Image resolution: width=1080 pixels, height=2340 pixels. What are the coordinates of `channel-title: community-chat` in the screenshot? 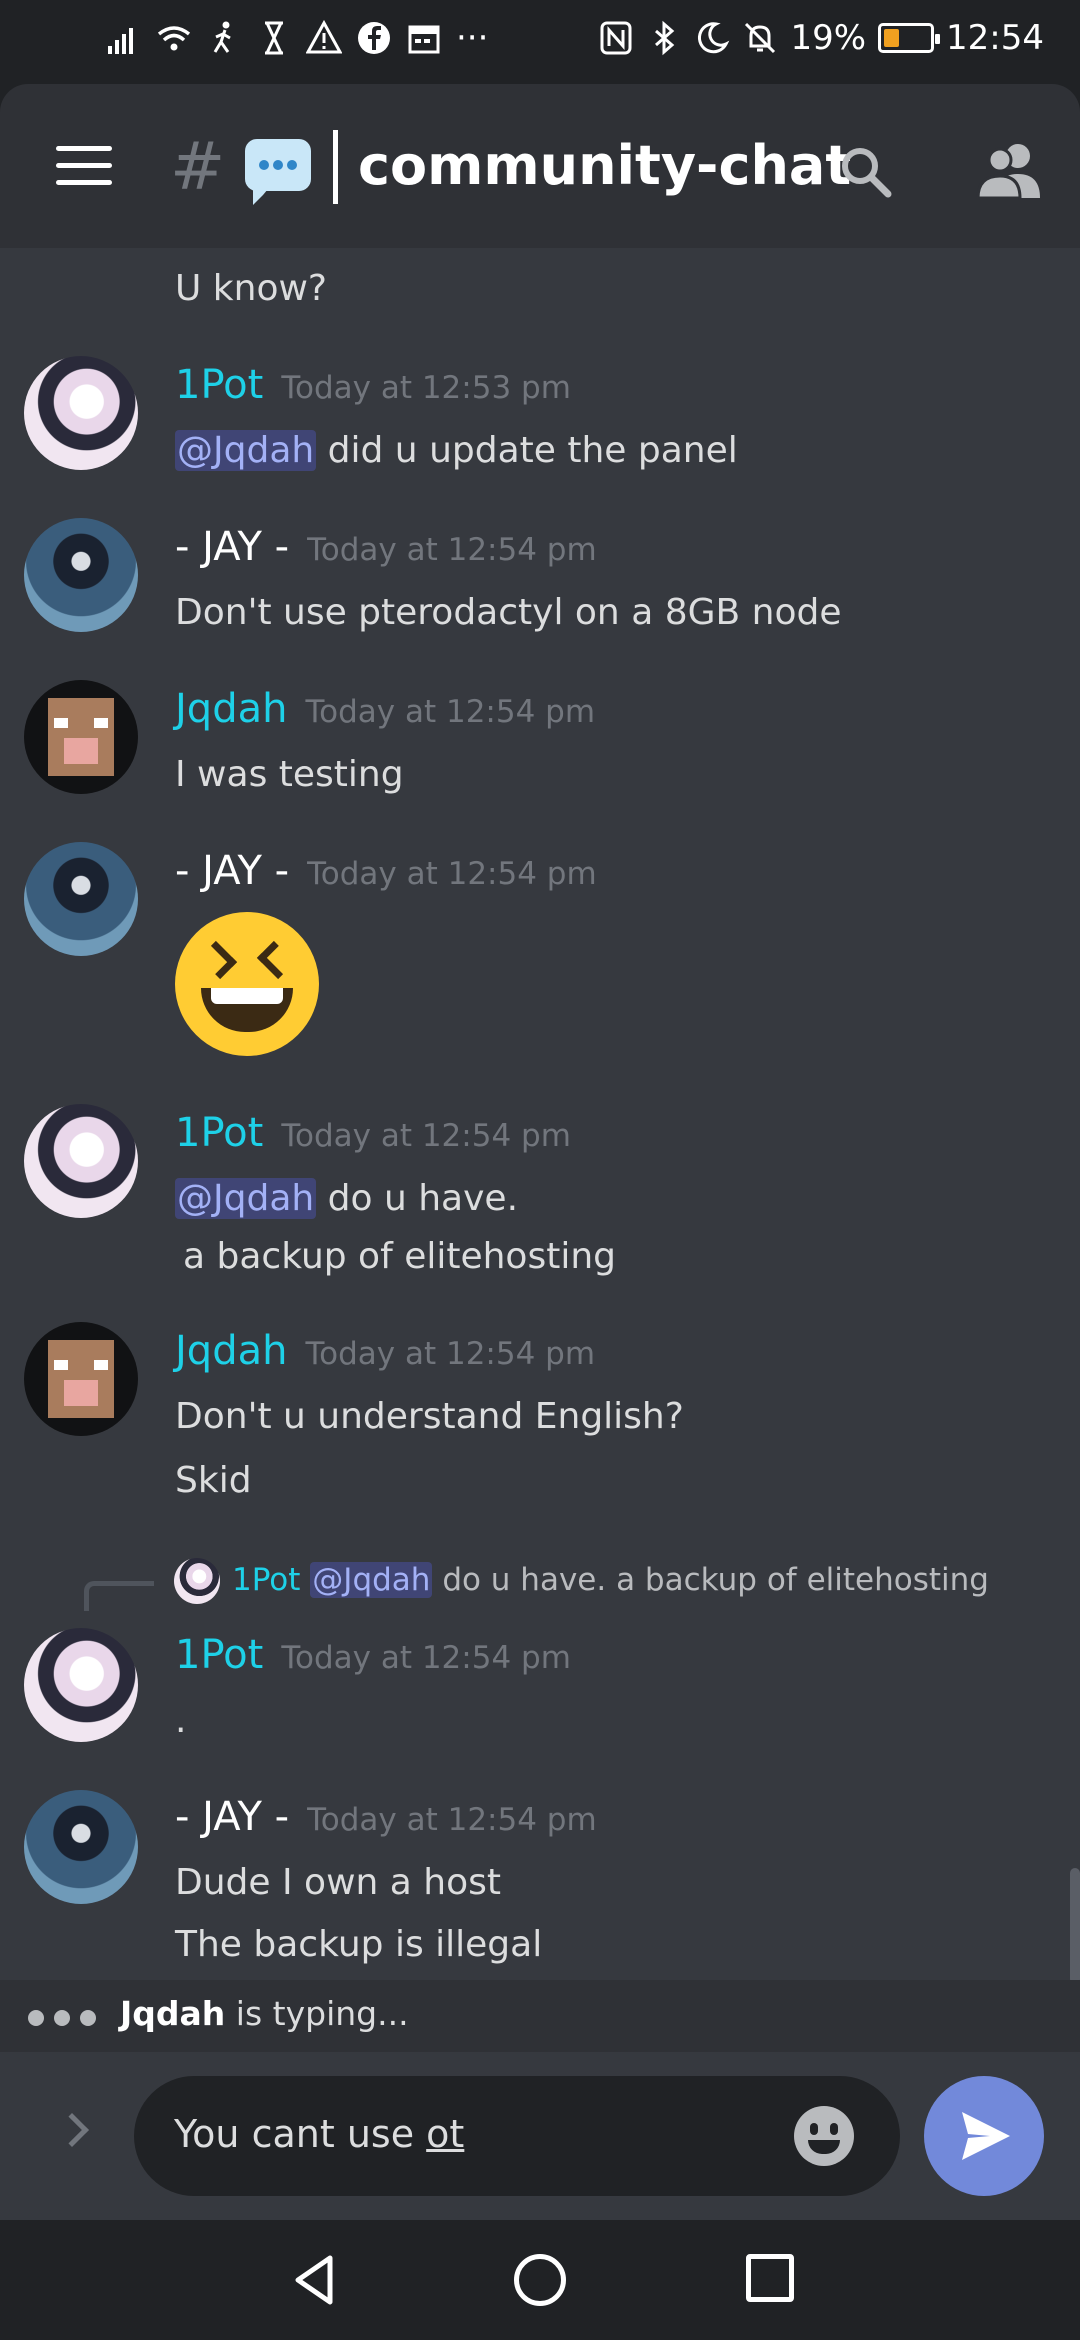 It's located at (604, 165).